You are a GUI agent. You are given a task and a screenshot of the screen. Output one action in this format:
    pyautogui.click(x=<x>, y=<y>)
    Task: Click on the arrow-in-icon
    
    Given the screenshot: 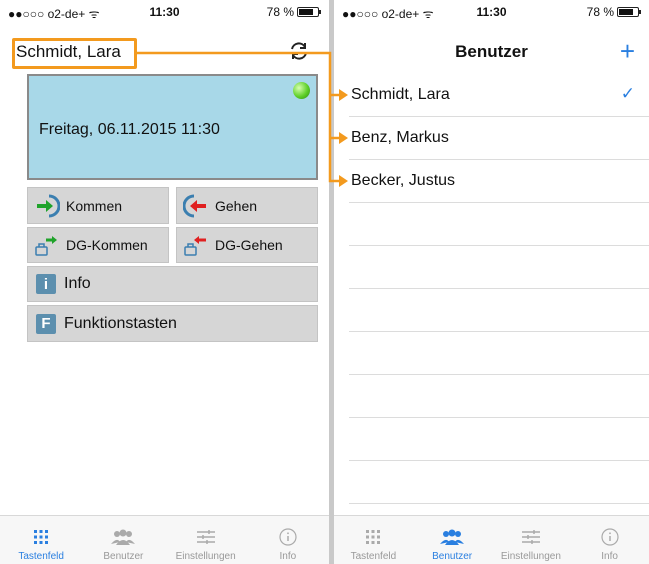 What is the action you would take?
    pyautogui.click(x=47, y=206)
    